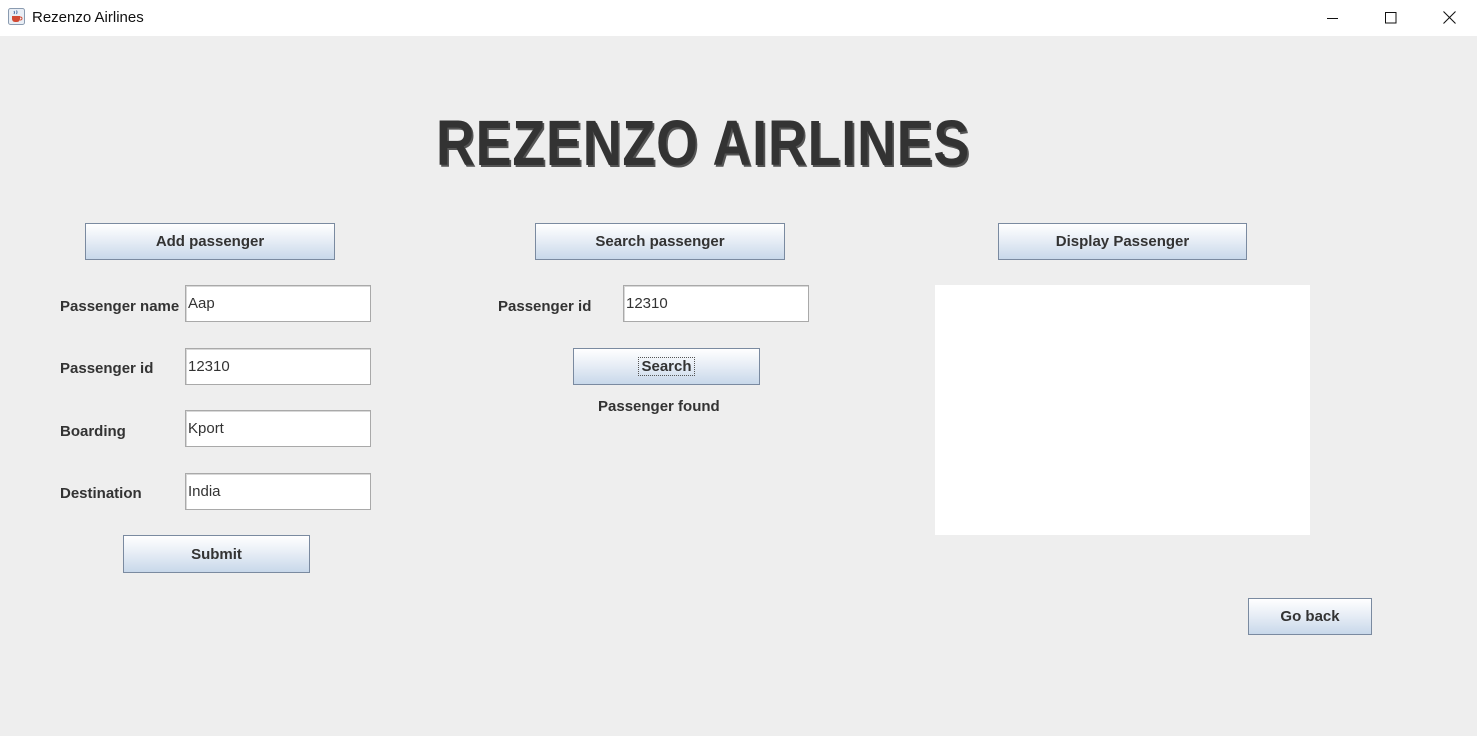 The height and width of the screenshot is (736, 1477). Describe the element at coordinates (216, 554) in the screenshot. I see `submit-button: Submit` at that location.